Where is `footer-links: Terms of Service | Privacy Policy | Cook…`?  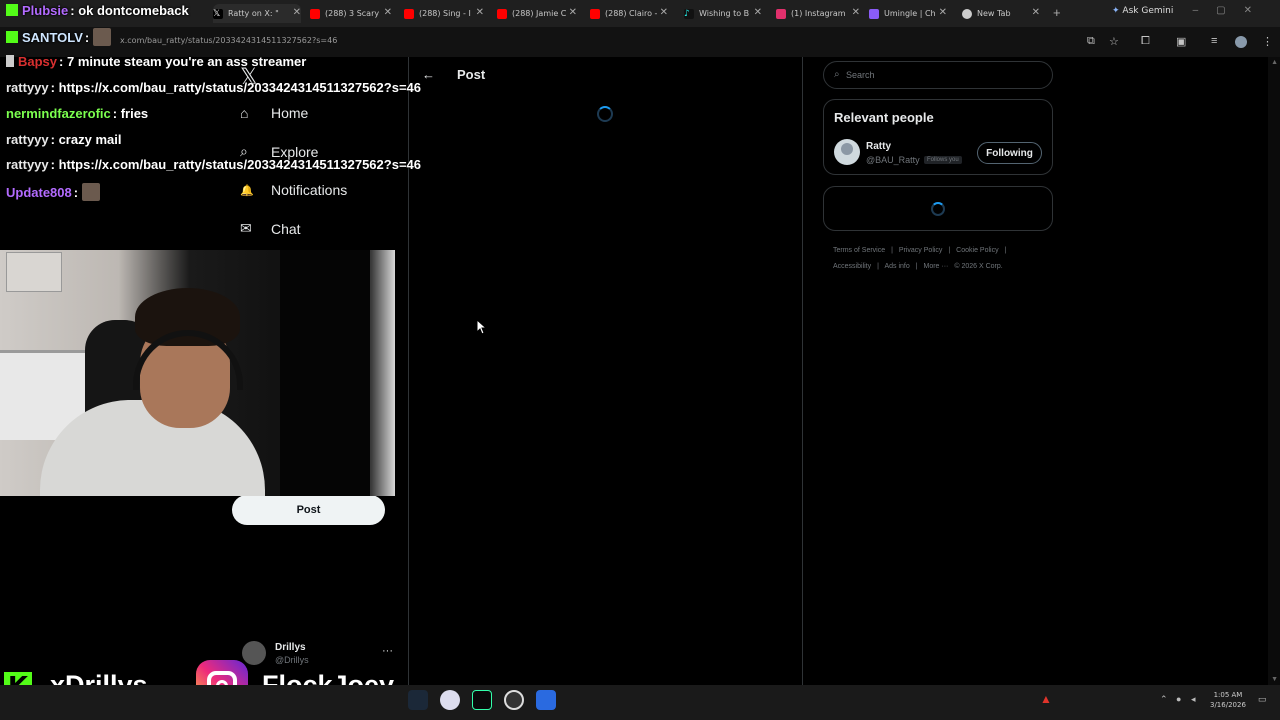
footer-links: Terms of Service | Privacy Policy | Cook… is located at coordinates (938, 259).